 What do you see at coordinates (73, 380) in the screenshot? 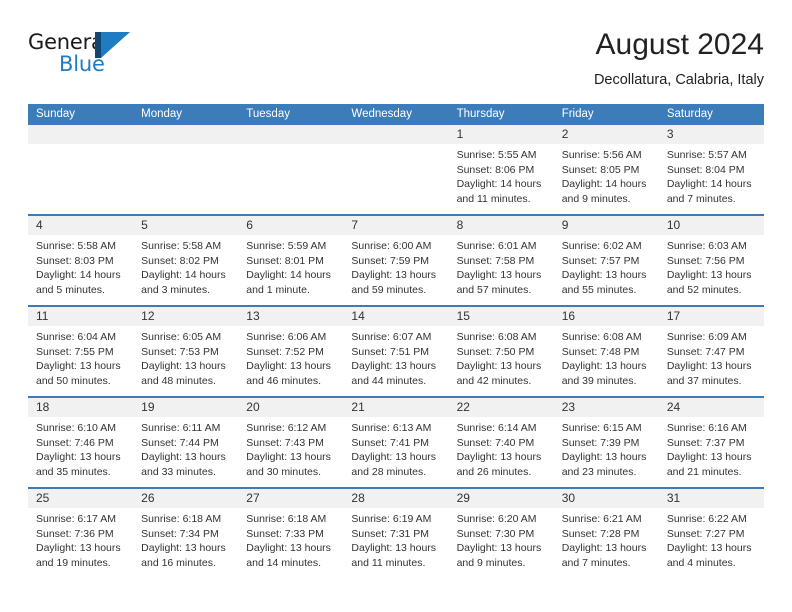
I see `day-detail-line: and 50 minutes.` at bounding box center [73, 380].